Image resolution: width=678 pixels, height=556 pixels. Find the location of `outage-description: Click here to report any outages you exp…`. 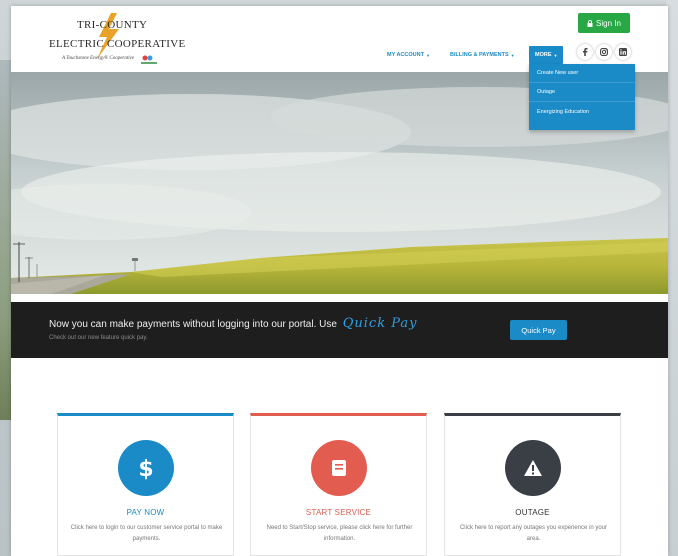

outage-description: Click here to report any outages you exp… is located at coordinates (533, 533).